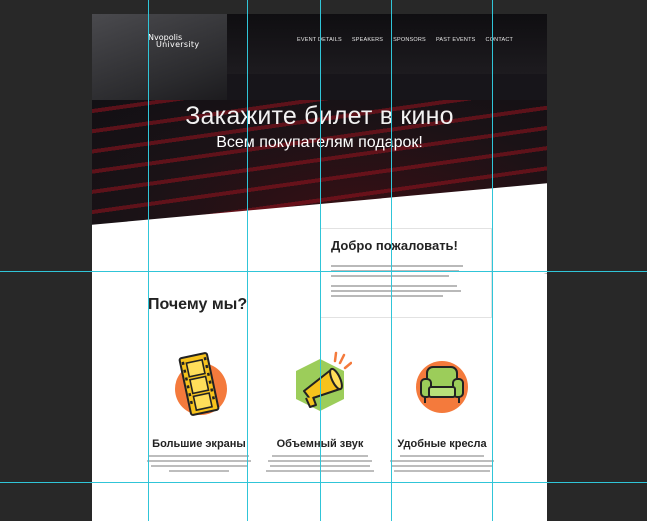  What do you see at coordinates (387, 44) in the screenshot?
I see `ceiling-image` at bounding box center [387, 44].